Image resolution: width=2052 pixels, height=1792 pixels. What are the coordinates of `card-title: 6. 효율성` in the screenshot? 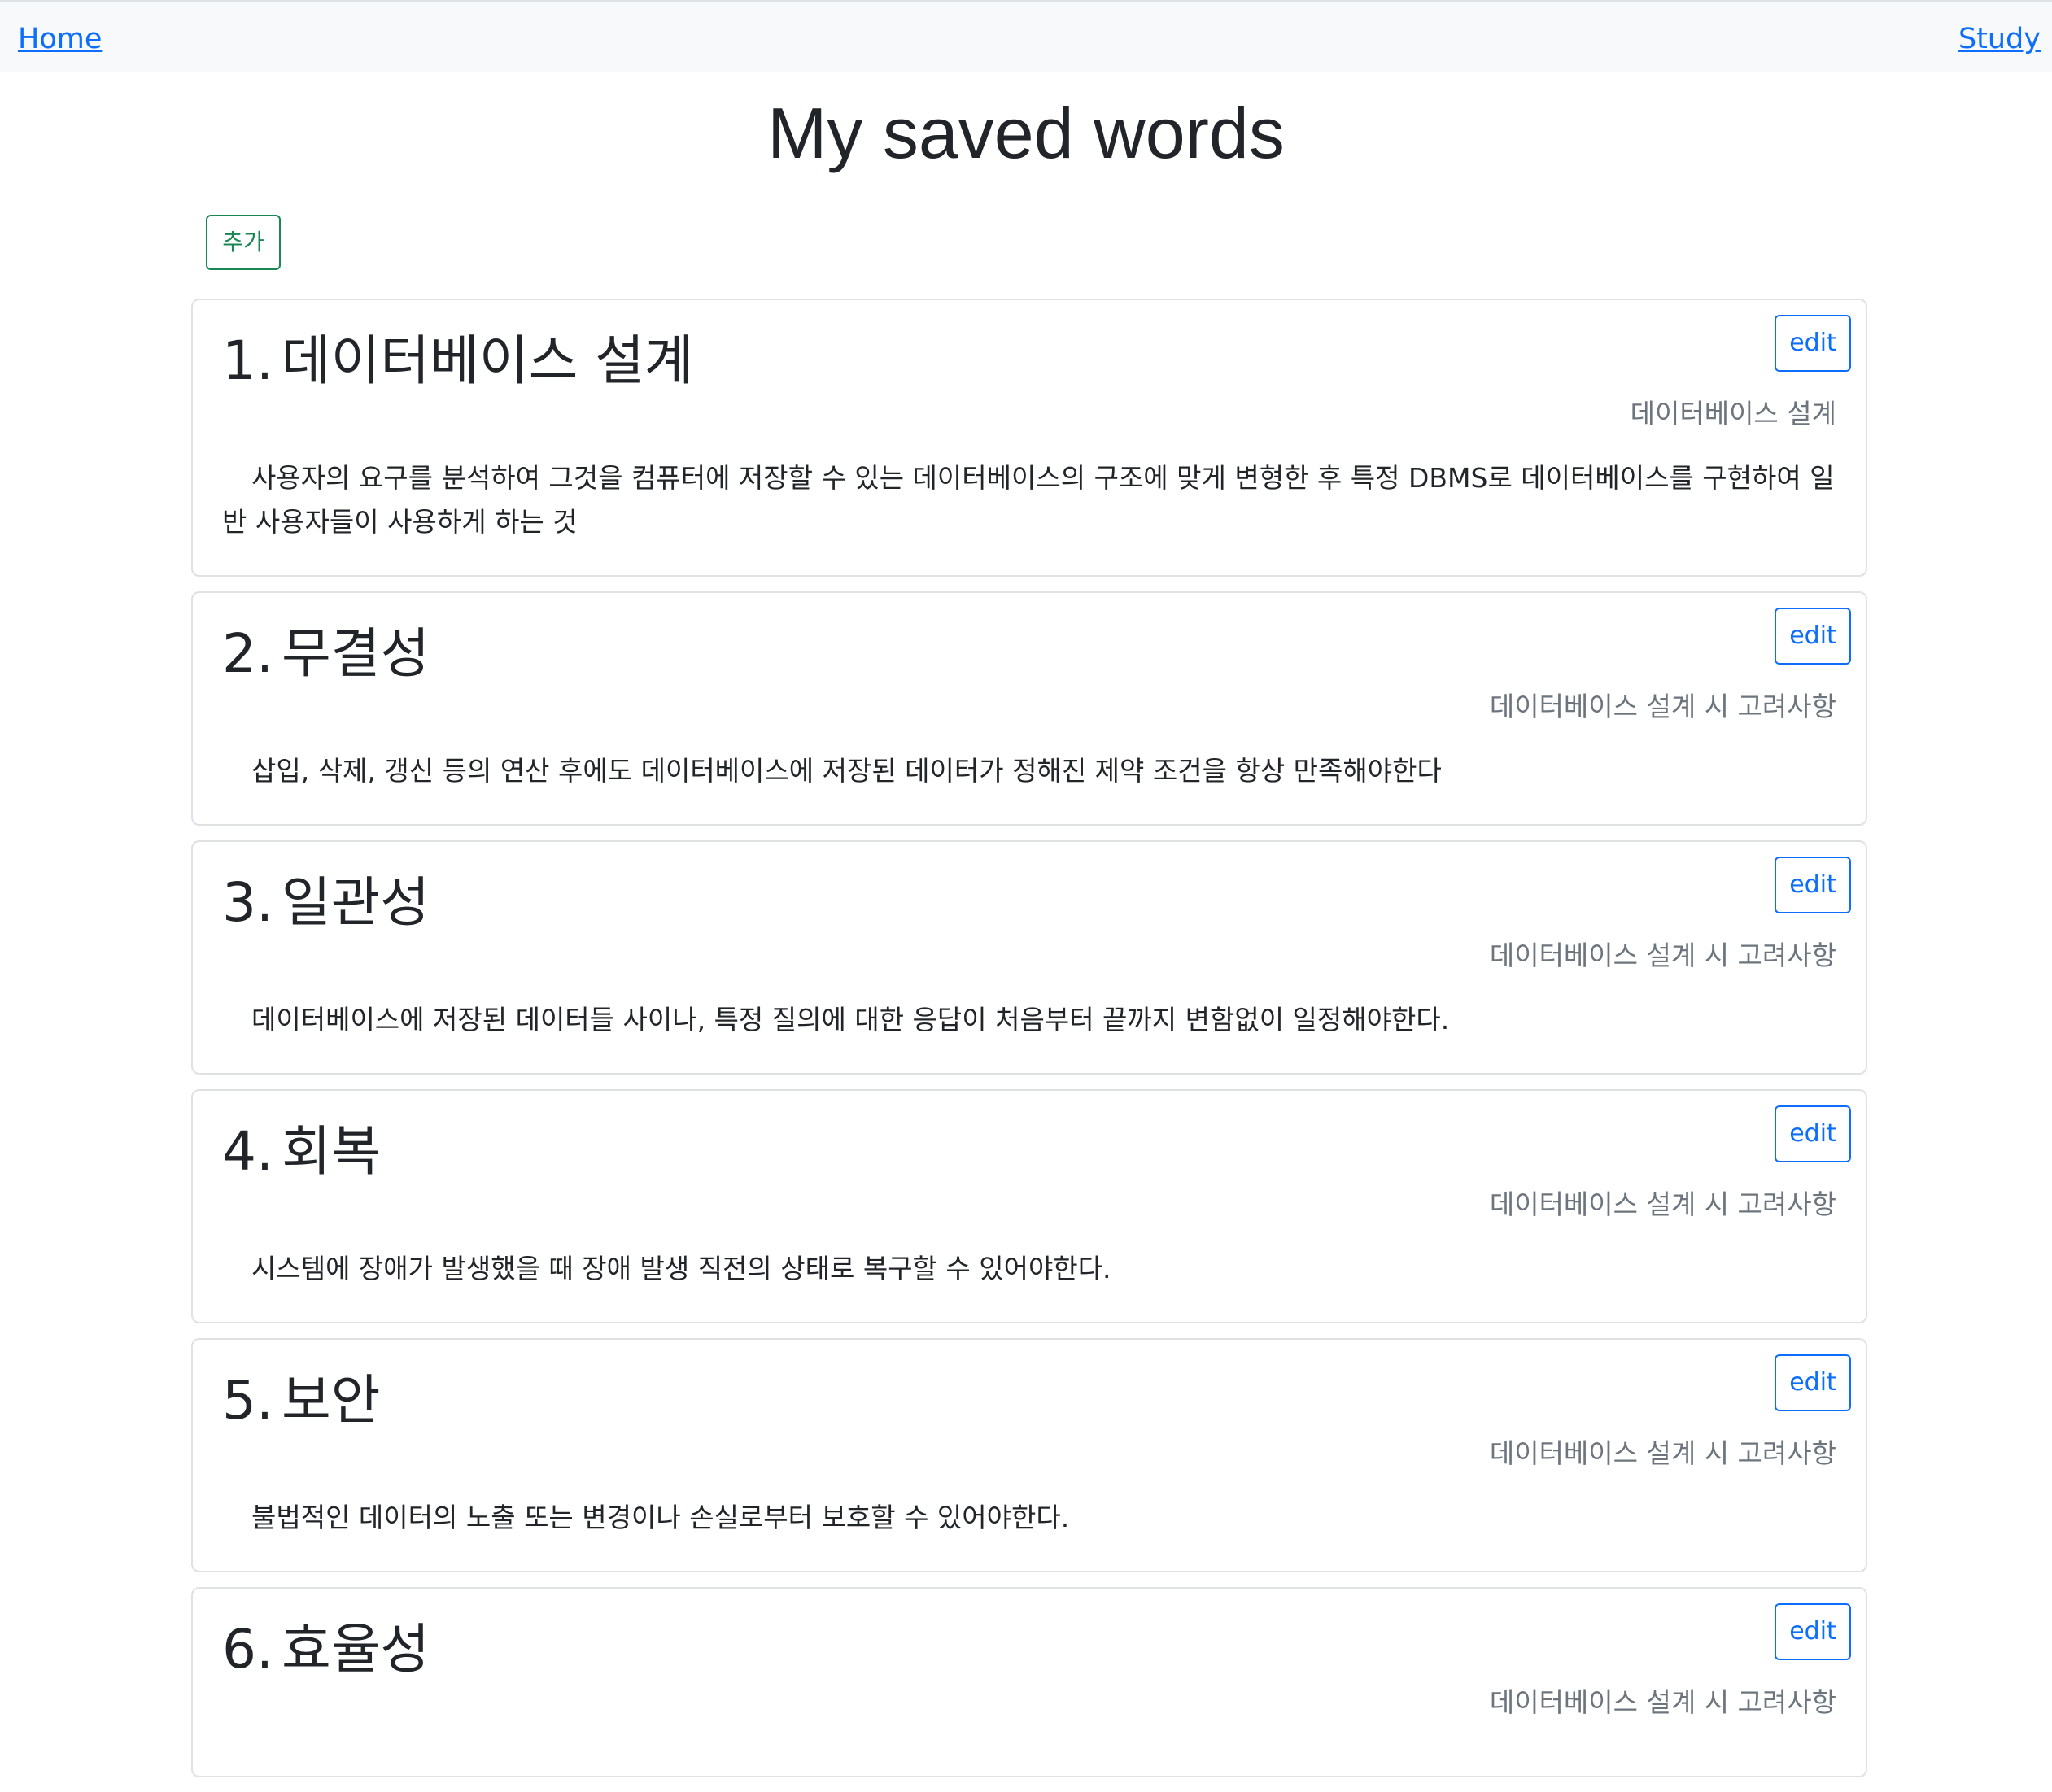 It's located at (1029, 1649).